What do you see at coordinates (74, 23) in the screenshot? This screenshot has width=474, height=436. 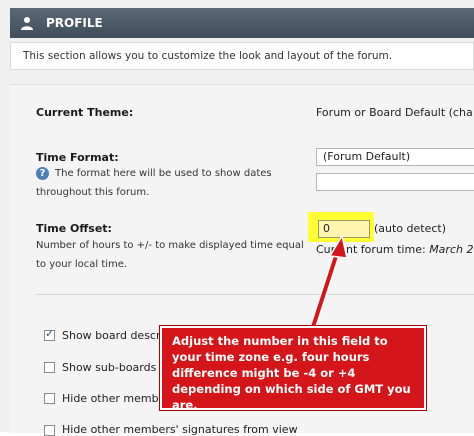 I see `header-title: PROFILE` at bounding box center [74, 23].